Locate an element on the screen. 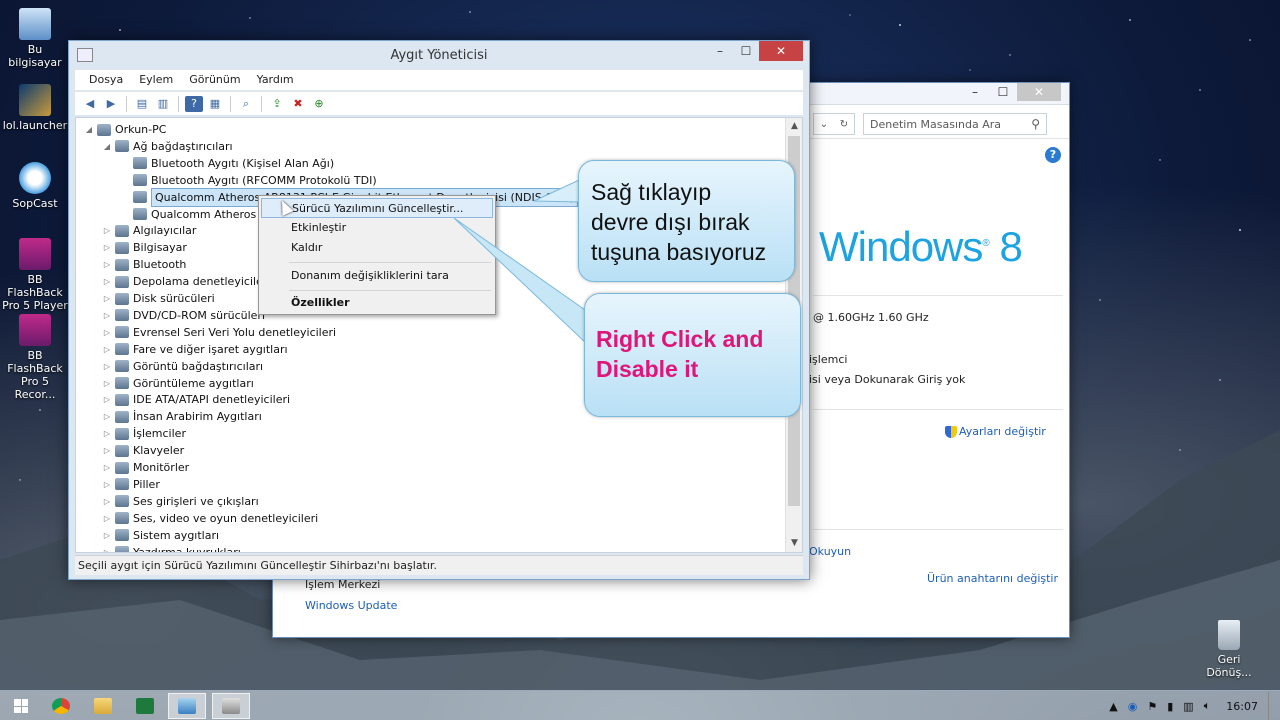 This screenshot has width=1280, height=720. start-button is located at coordinates (21, 706).